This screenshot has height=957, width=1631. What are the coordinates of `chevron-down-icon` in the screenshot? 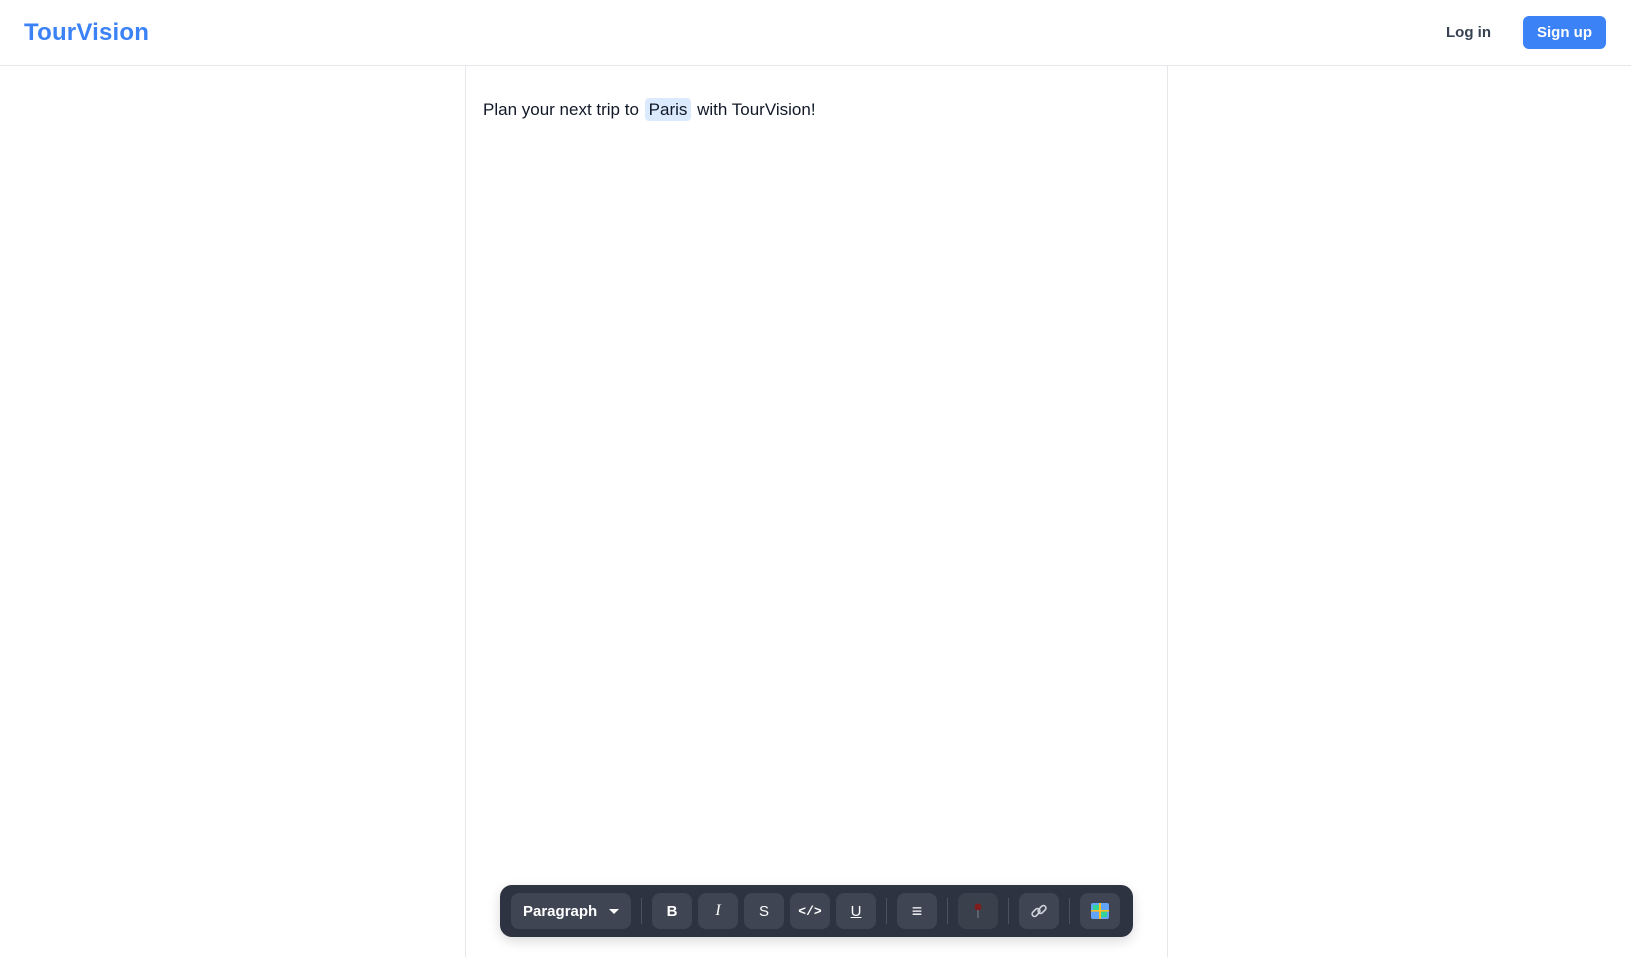 It's located at (614, 911).